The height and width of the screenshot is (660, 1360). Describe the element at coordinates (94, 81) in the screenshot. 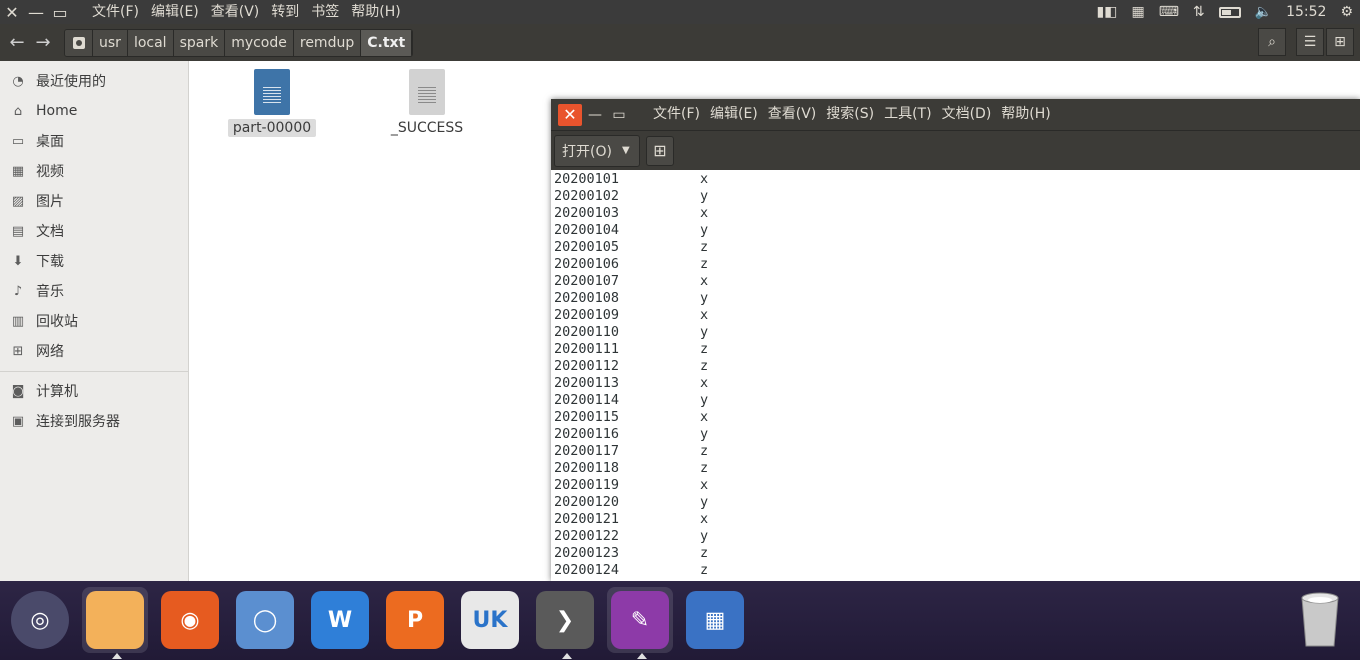

I see `sidebar-item-recent: ◔ 最近使用的` at that location.